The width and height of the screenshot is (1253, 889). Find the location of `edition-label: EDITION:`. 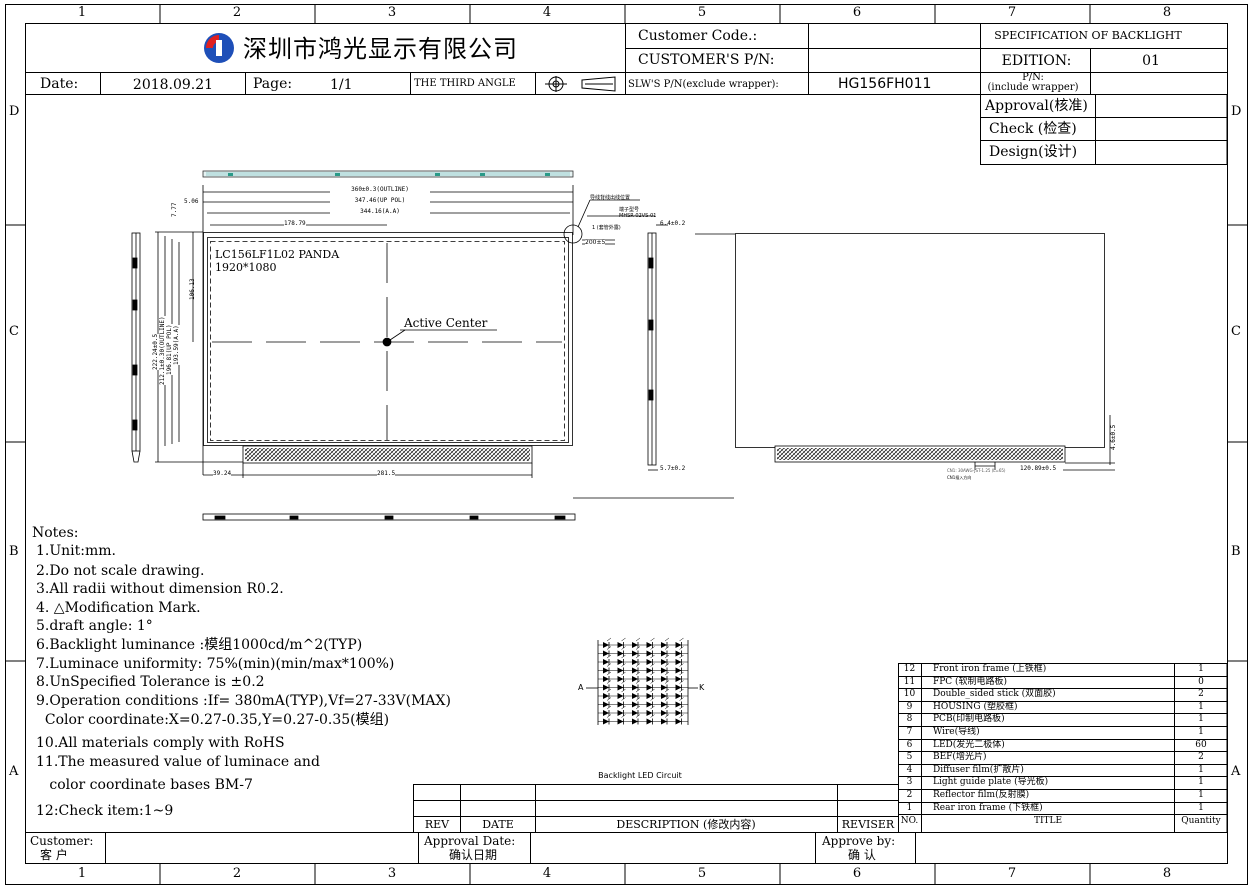

edition-label: EDITION: is located at coordinates (1036, 61).